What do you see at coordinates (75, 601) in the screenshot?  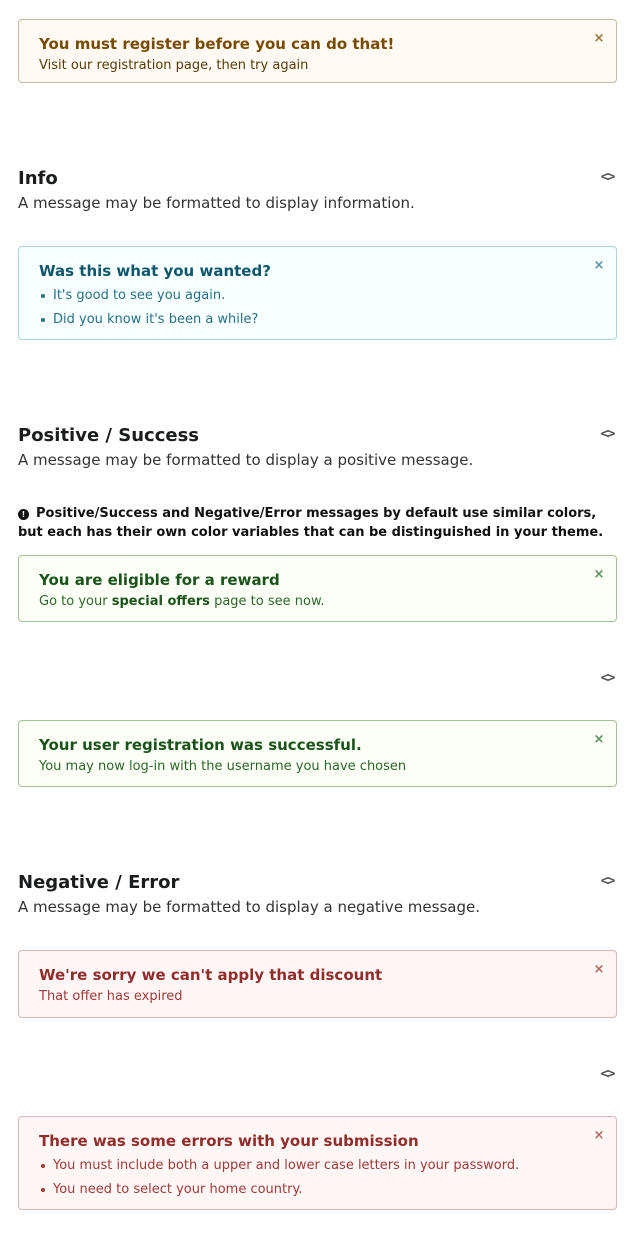 I see `body-text: Go to your` at bounding box center [75, 601].